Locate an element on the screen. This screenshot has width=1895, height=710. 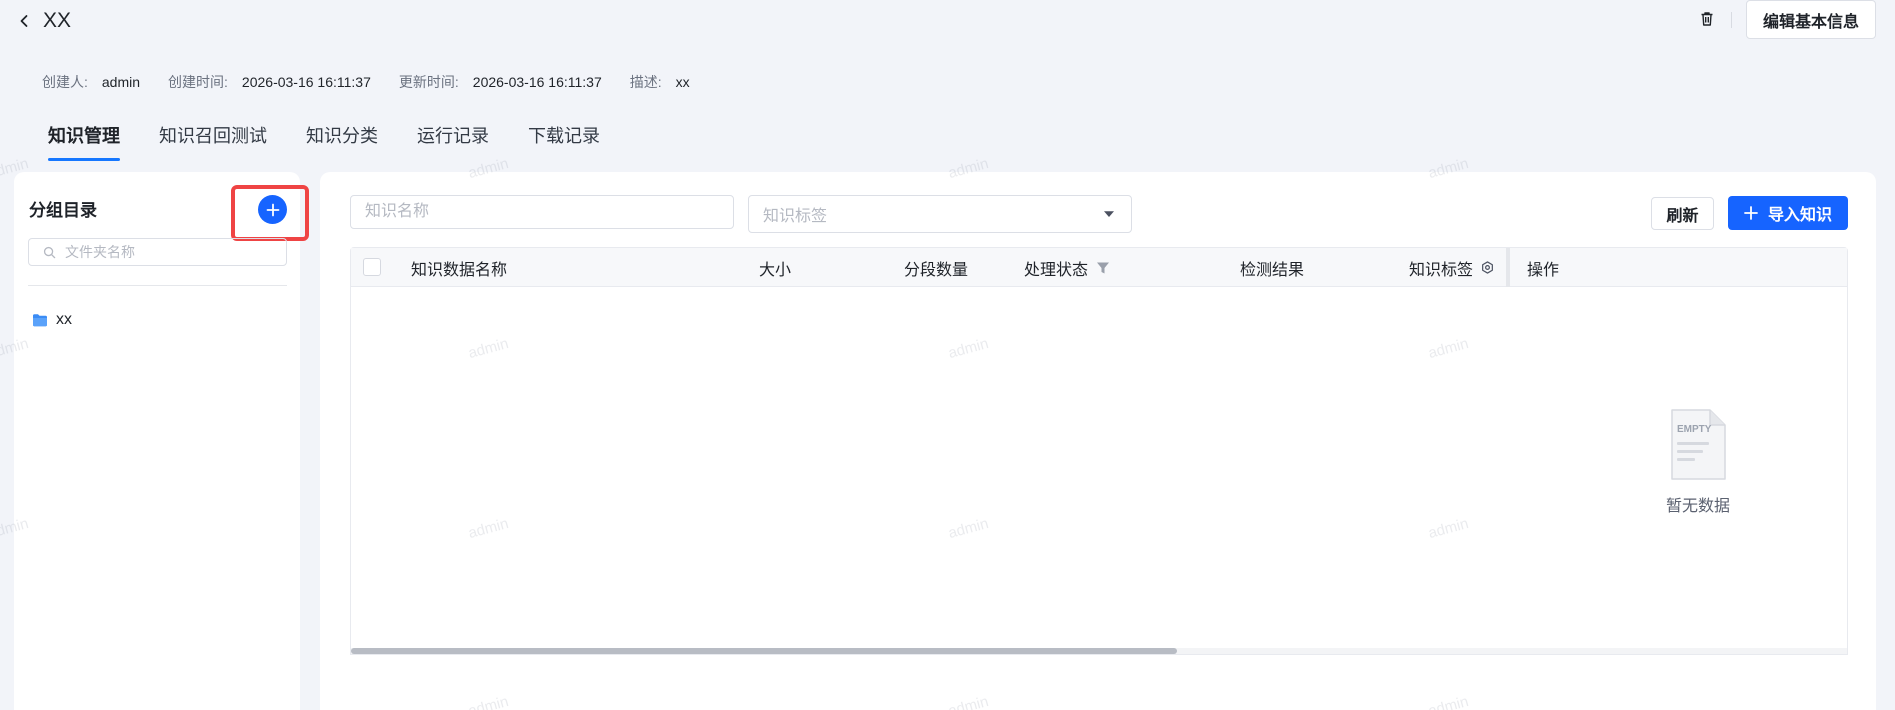
add-folder-button is located at coordinates (272, 209).